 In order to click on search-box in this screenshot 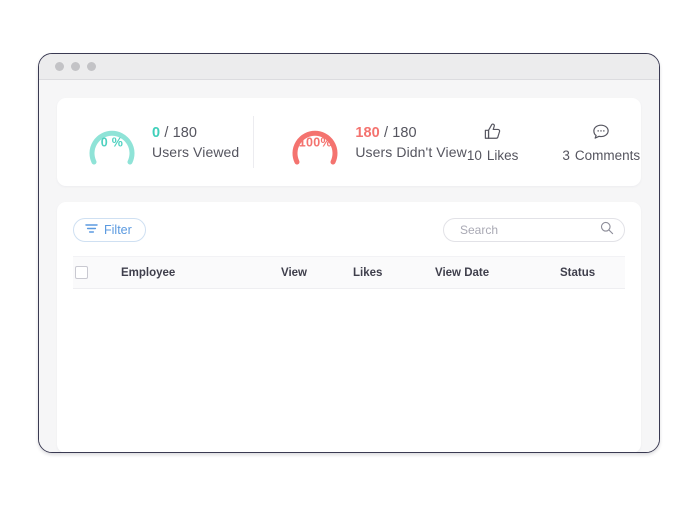, I will do `click(534, 230)`.